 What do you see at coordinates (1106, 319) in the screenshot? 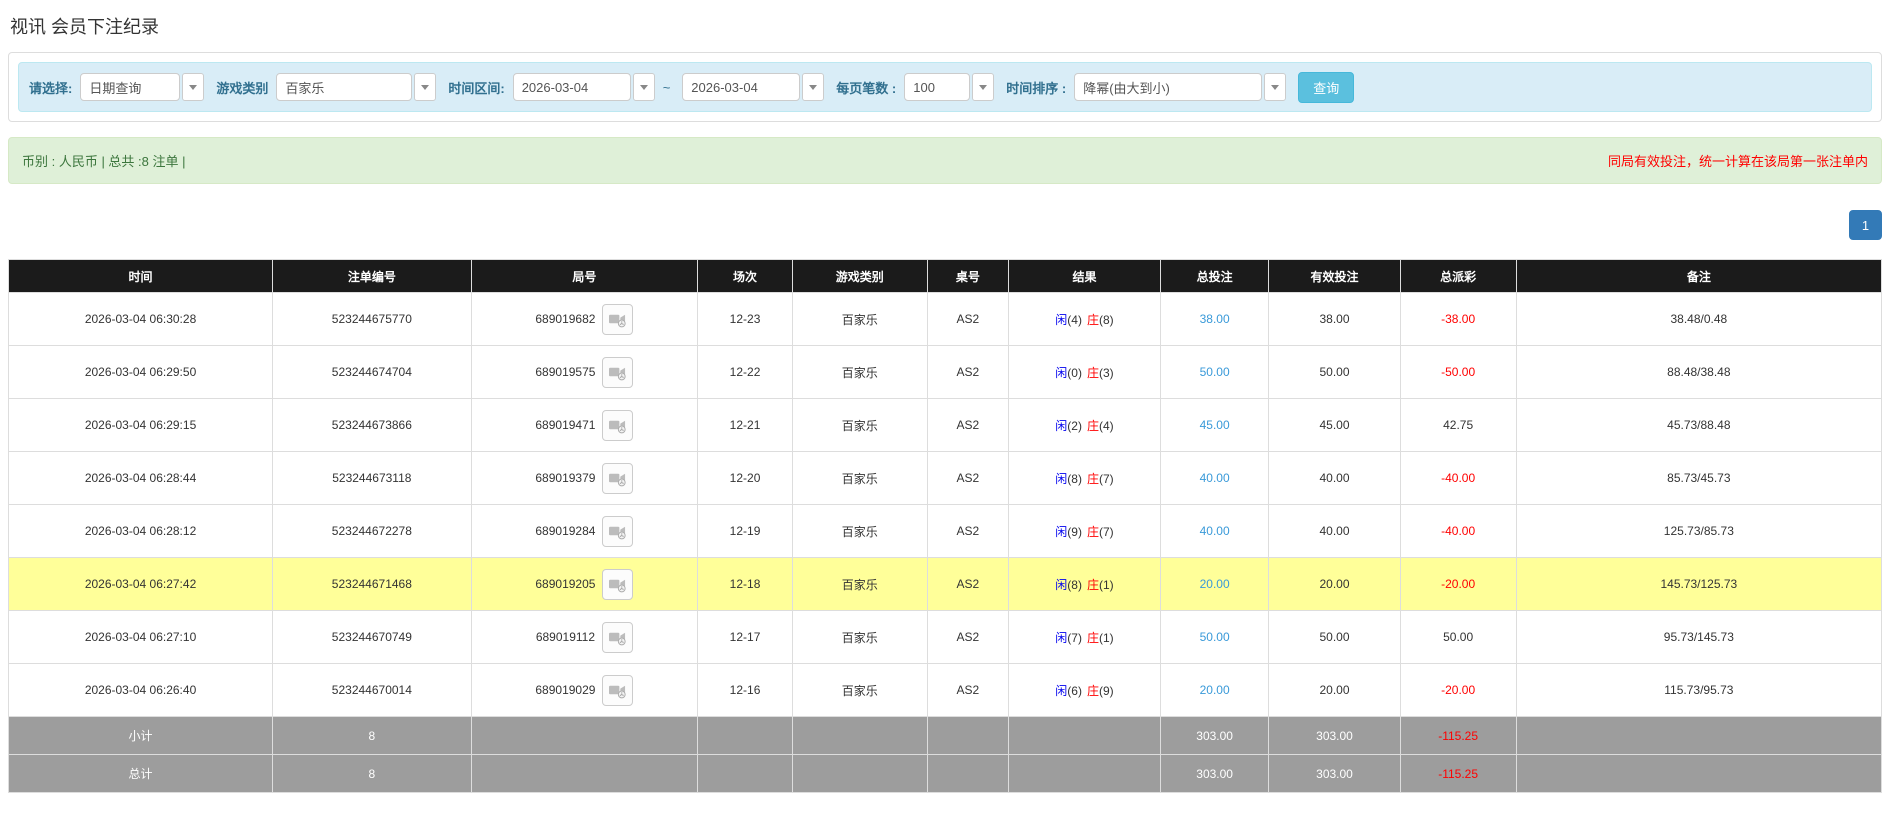
I see `result-banker-score: (8)` at bounding box center [1106, 319].